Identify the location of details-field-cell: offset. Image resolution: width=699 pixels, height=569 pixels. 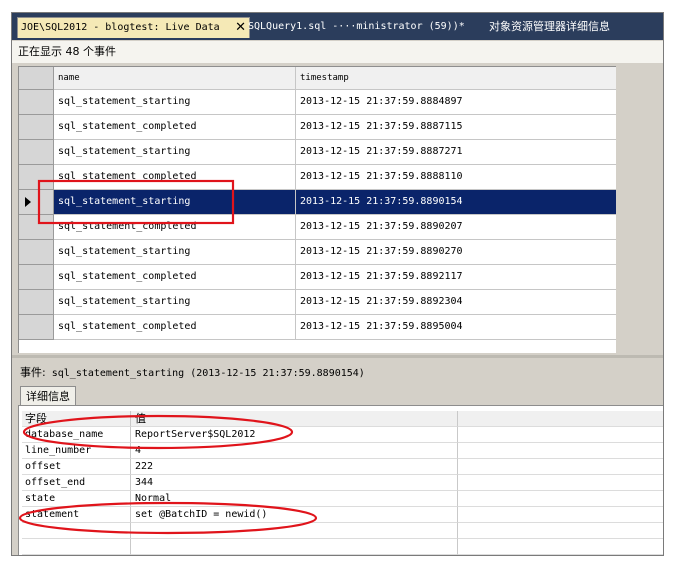
(76, 467).